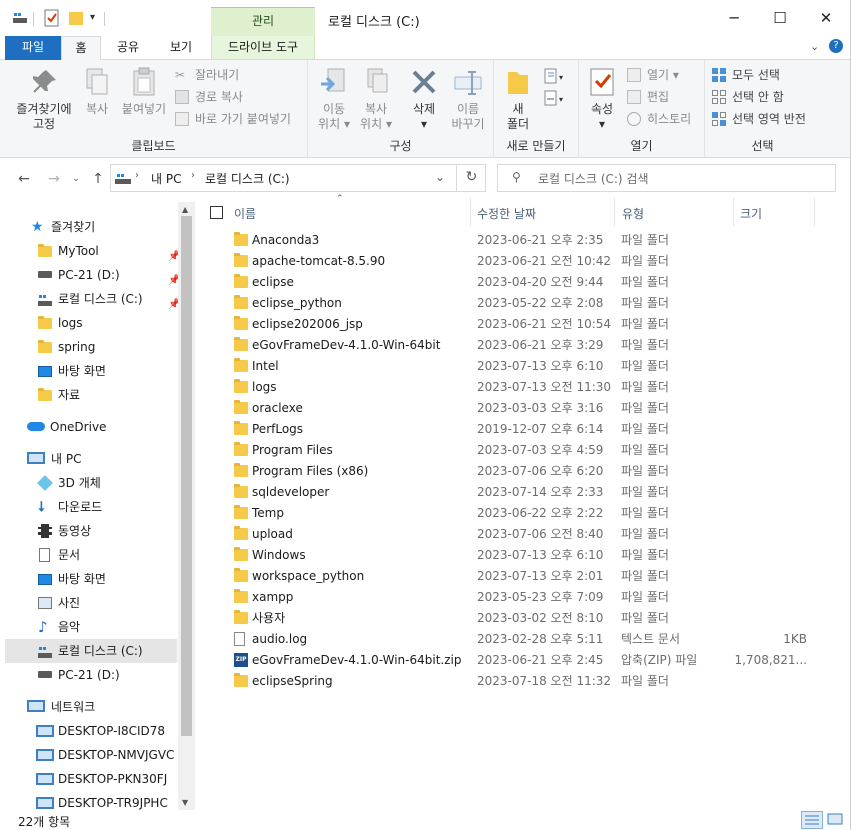 The height and width of the screenshot is (830, 851). Describe the element at coordinates (734, 18) in the screenshot. I see `minimize-button: ─` at that location.